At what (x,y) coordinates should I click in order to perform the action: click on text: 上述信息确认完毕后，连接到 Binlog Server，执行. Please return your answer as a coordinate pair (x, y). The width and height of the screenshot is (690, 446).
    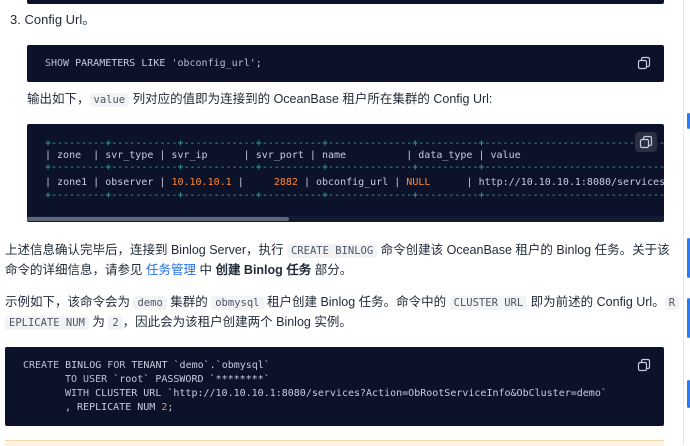
    Looking at the image, I should click on (146, 250).